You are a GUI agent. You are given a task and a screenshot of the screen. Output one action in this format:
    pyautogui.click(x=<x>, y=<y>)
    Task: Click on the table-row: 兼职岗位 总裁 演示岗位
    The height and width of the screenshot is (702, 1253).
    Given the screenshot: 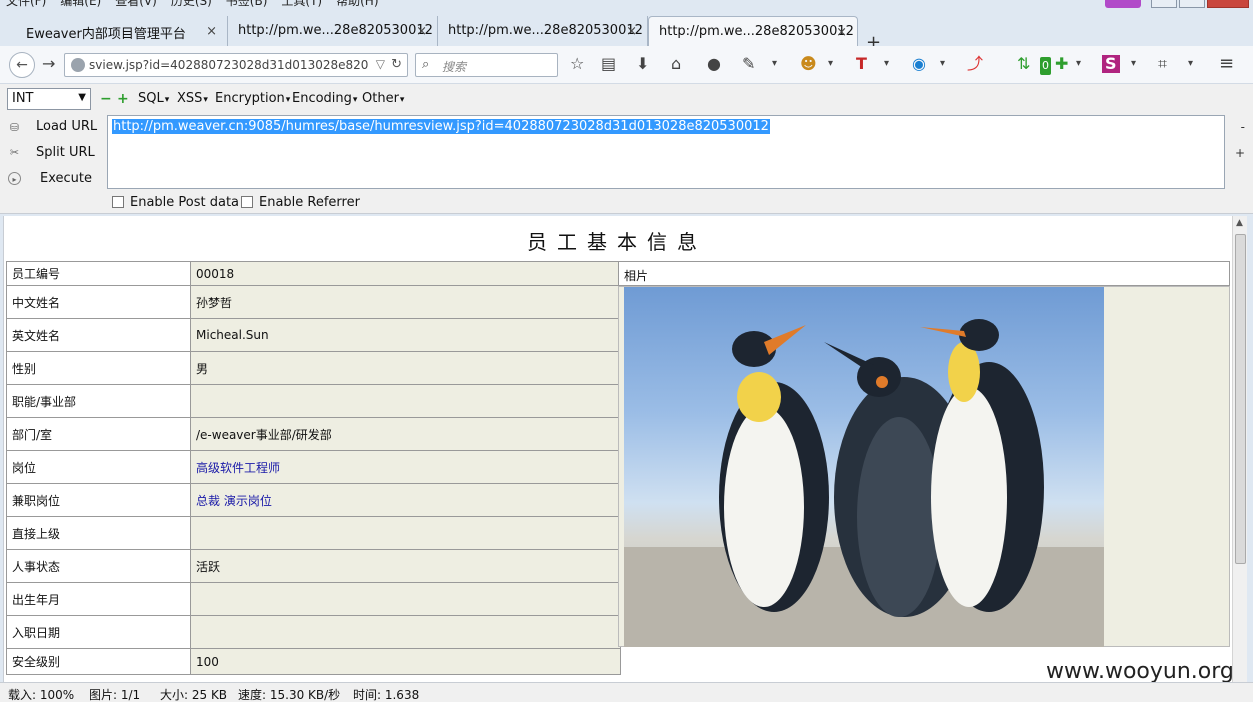 What is the action you would take?
    pyautogui.click(x=313, y=500)
    